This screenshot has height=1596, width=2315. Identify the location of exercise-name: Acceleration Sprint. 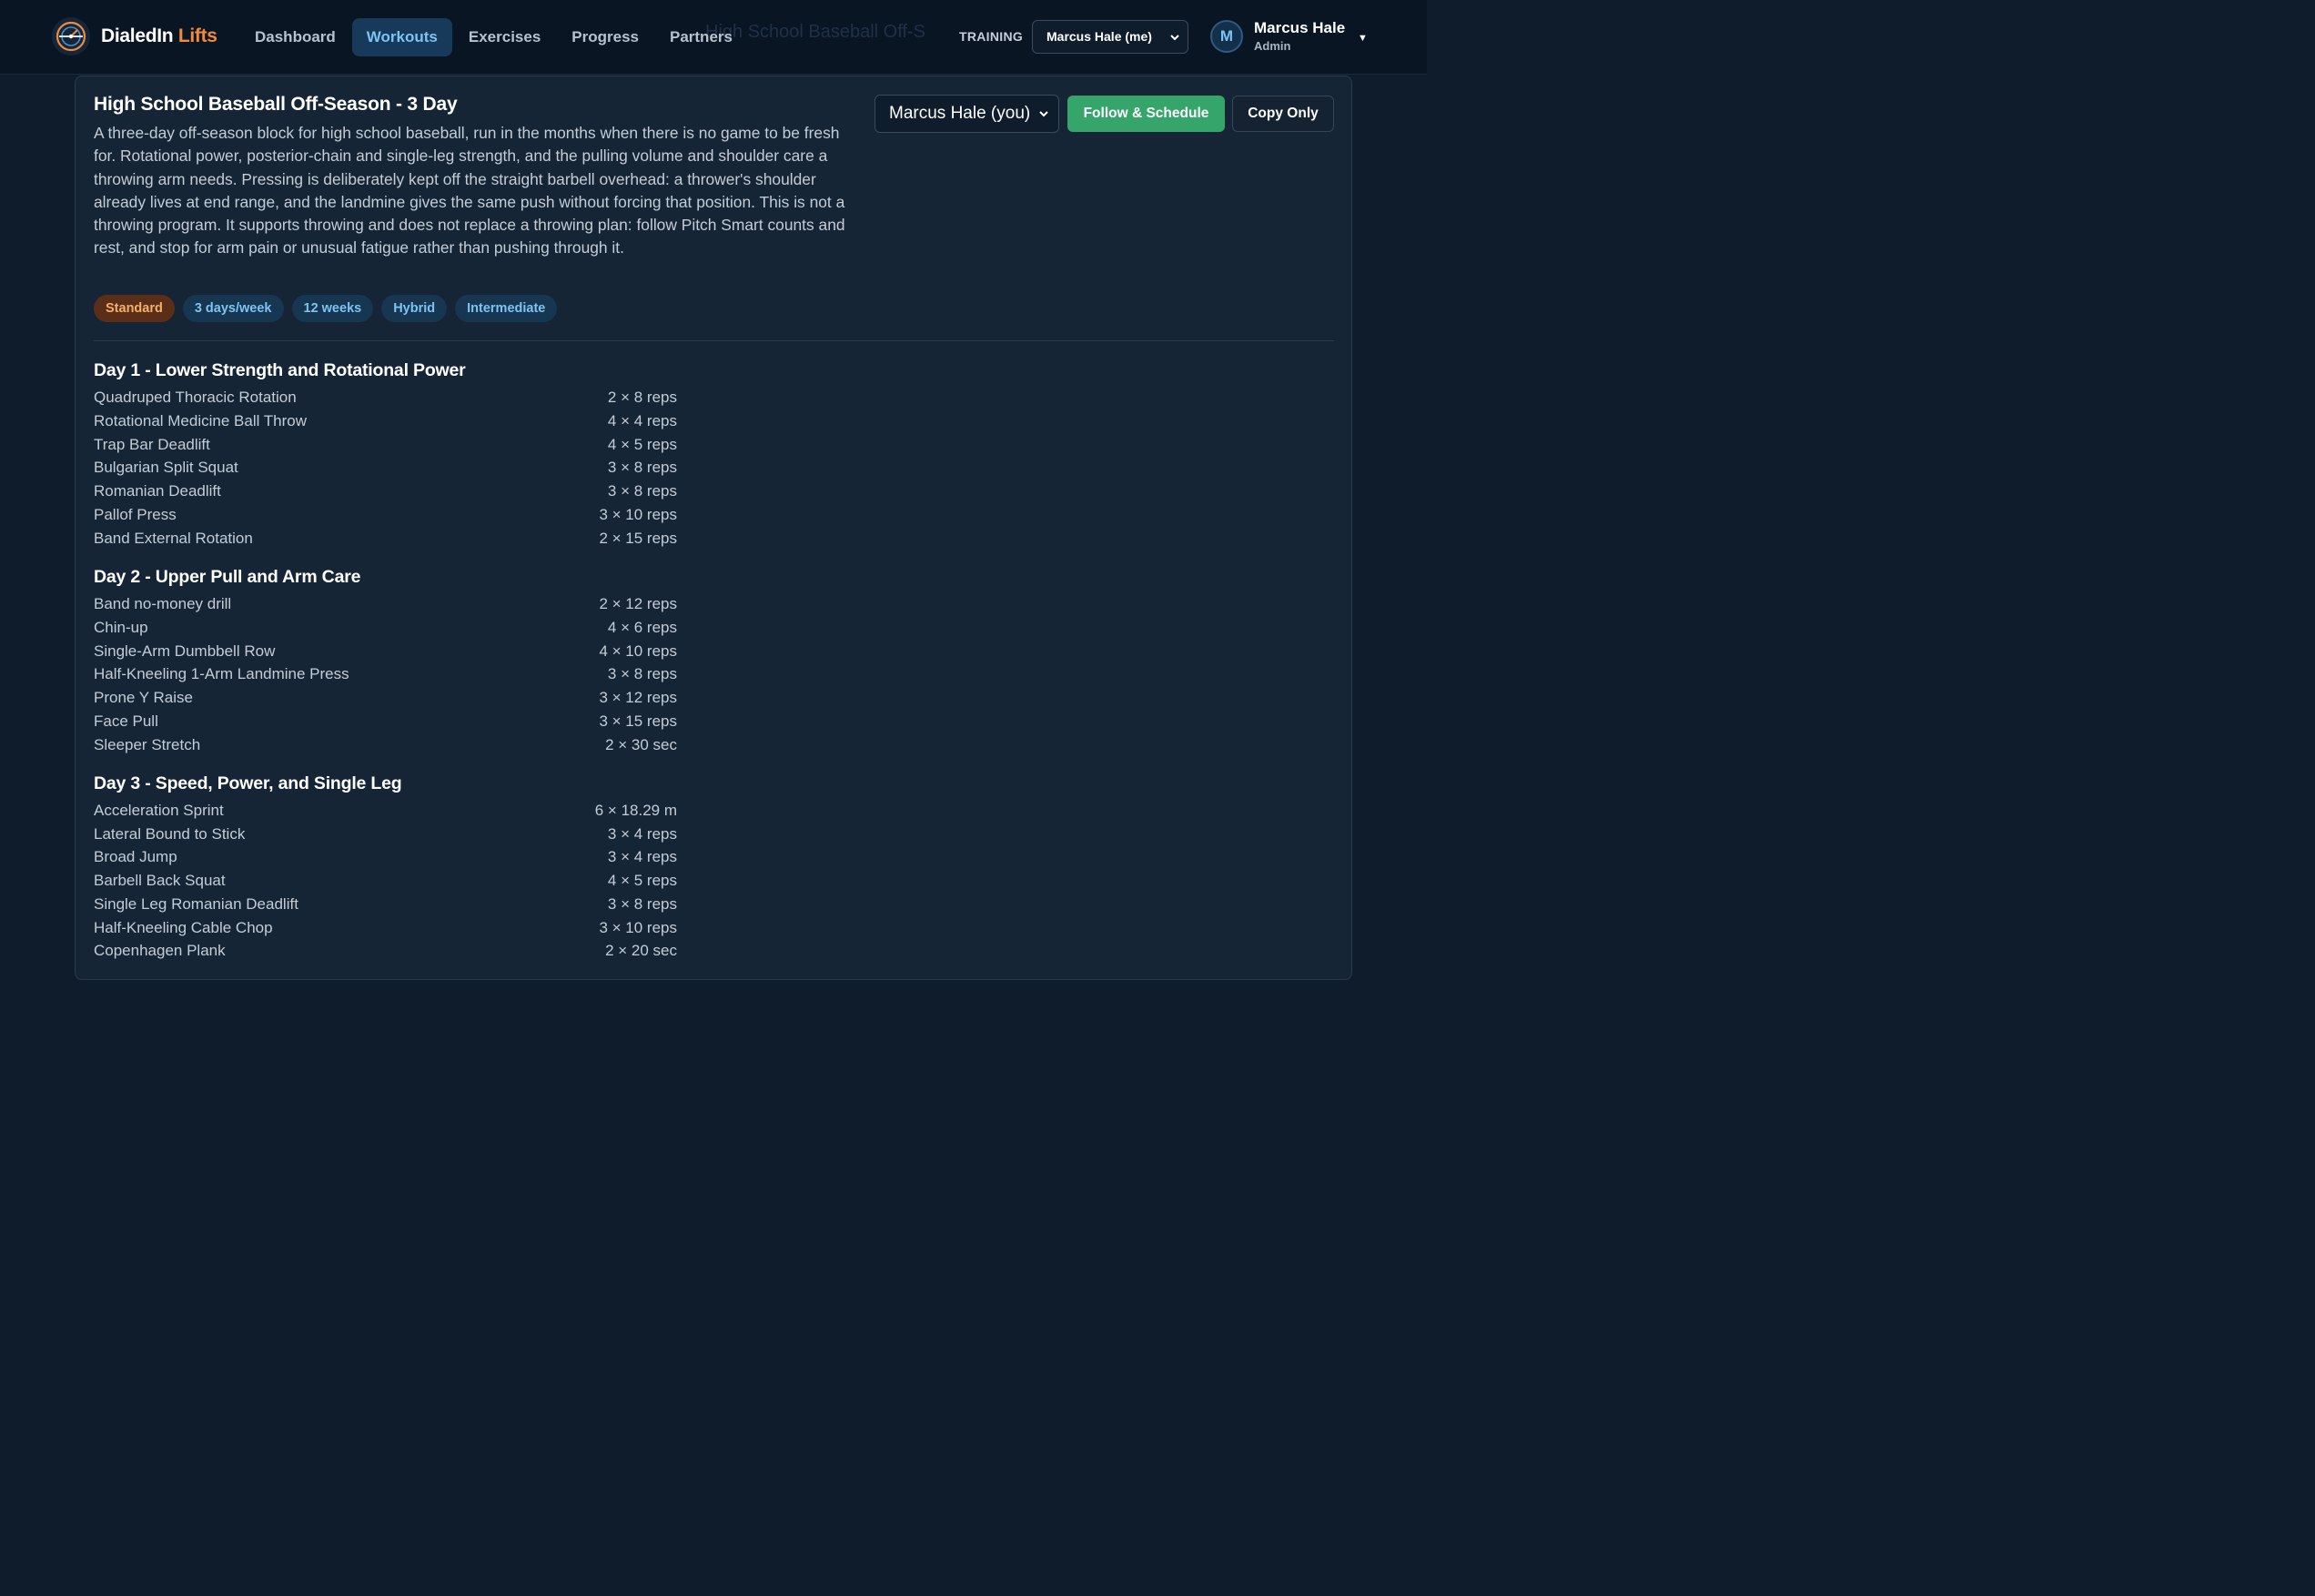
(159, 811).